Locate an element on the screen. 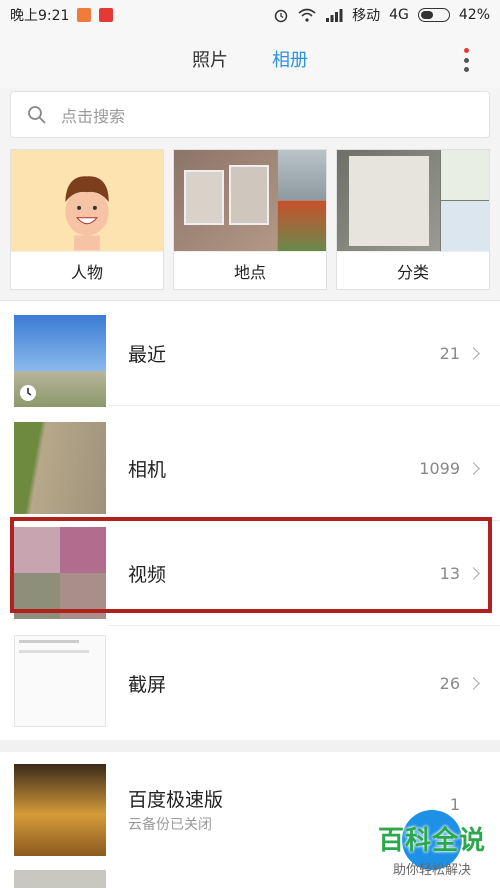  header: 照片 相册 is located at coordinates (250, 59).